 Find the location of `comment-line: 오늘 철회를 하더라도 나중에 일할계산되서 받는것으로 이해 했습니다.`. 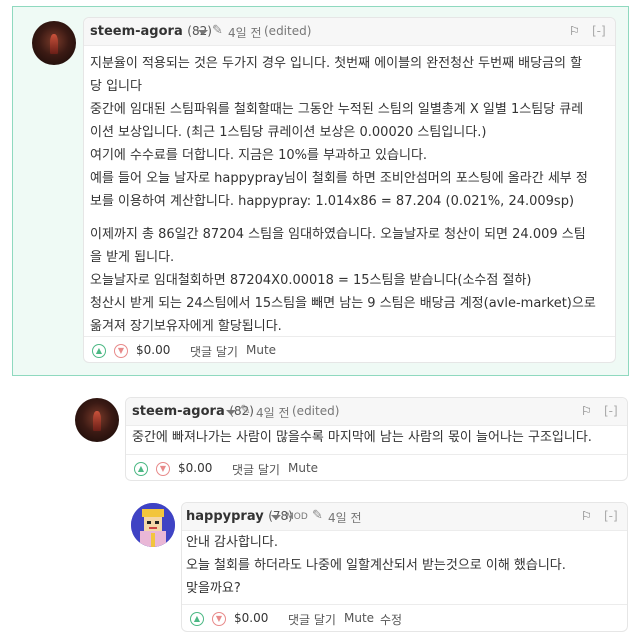

comment-line: 오늘 철회를 하더라도 나중에 일할계산되서 받는것으로 이해 했습니다. is located at coordinates (376, 565).